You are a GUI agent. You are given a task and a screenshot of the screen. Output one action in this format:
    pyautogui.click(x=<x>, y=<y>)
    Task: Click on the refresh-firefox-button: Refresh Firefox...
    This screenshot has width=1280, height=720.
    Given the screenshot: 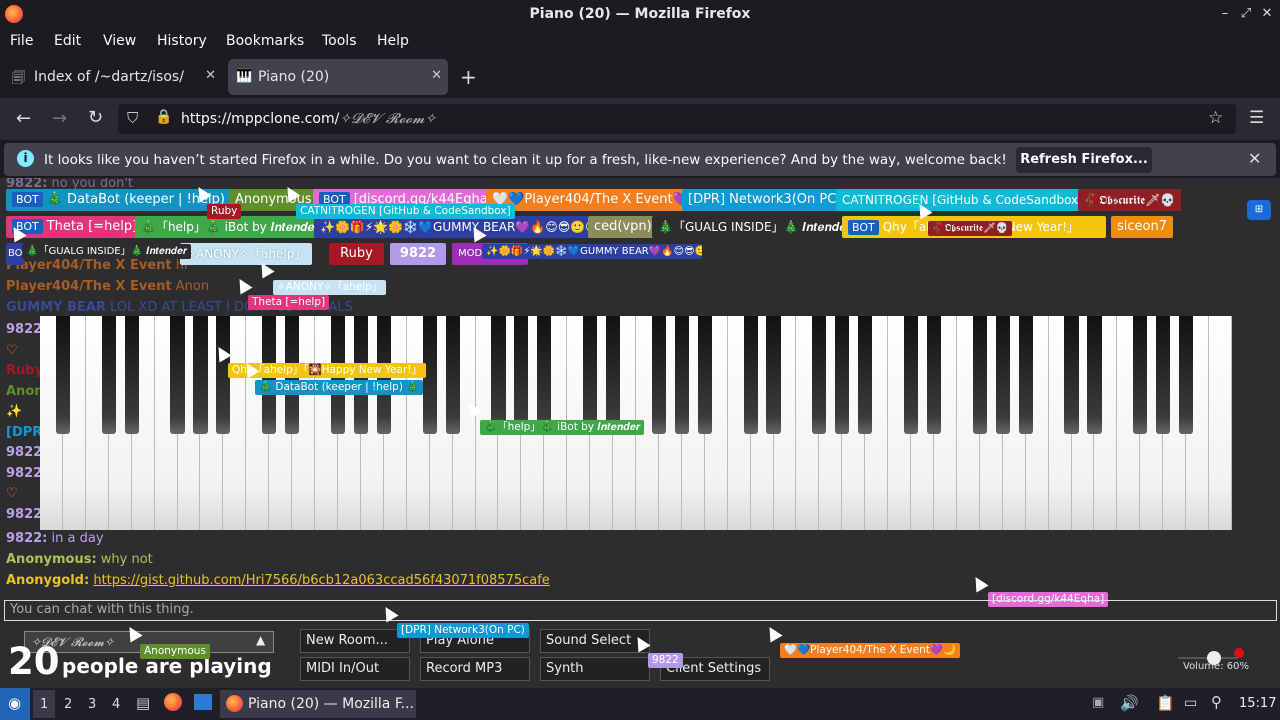 What is the action you would take?
    pyautogui.click(x=1084, y=160)
    